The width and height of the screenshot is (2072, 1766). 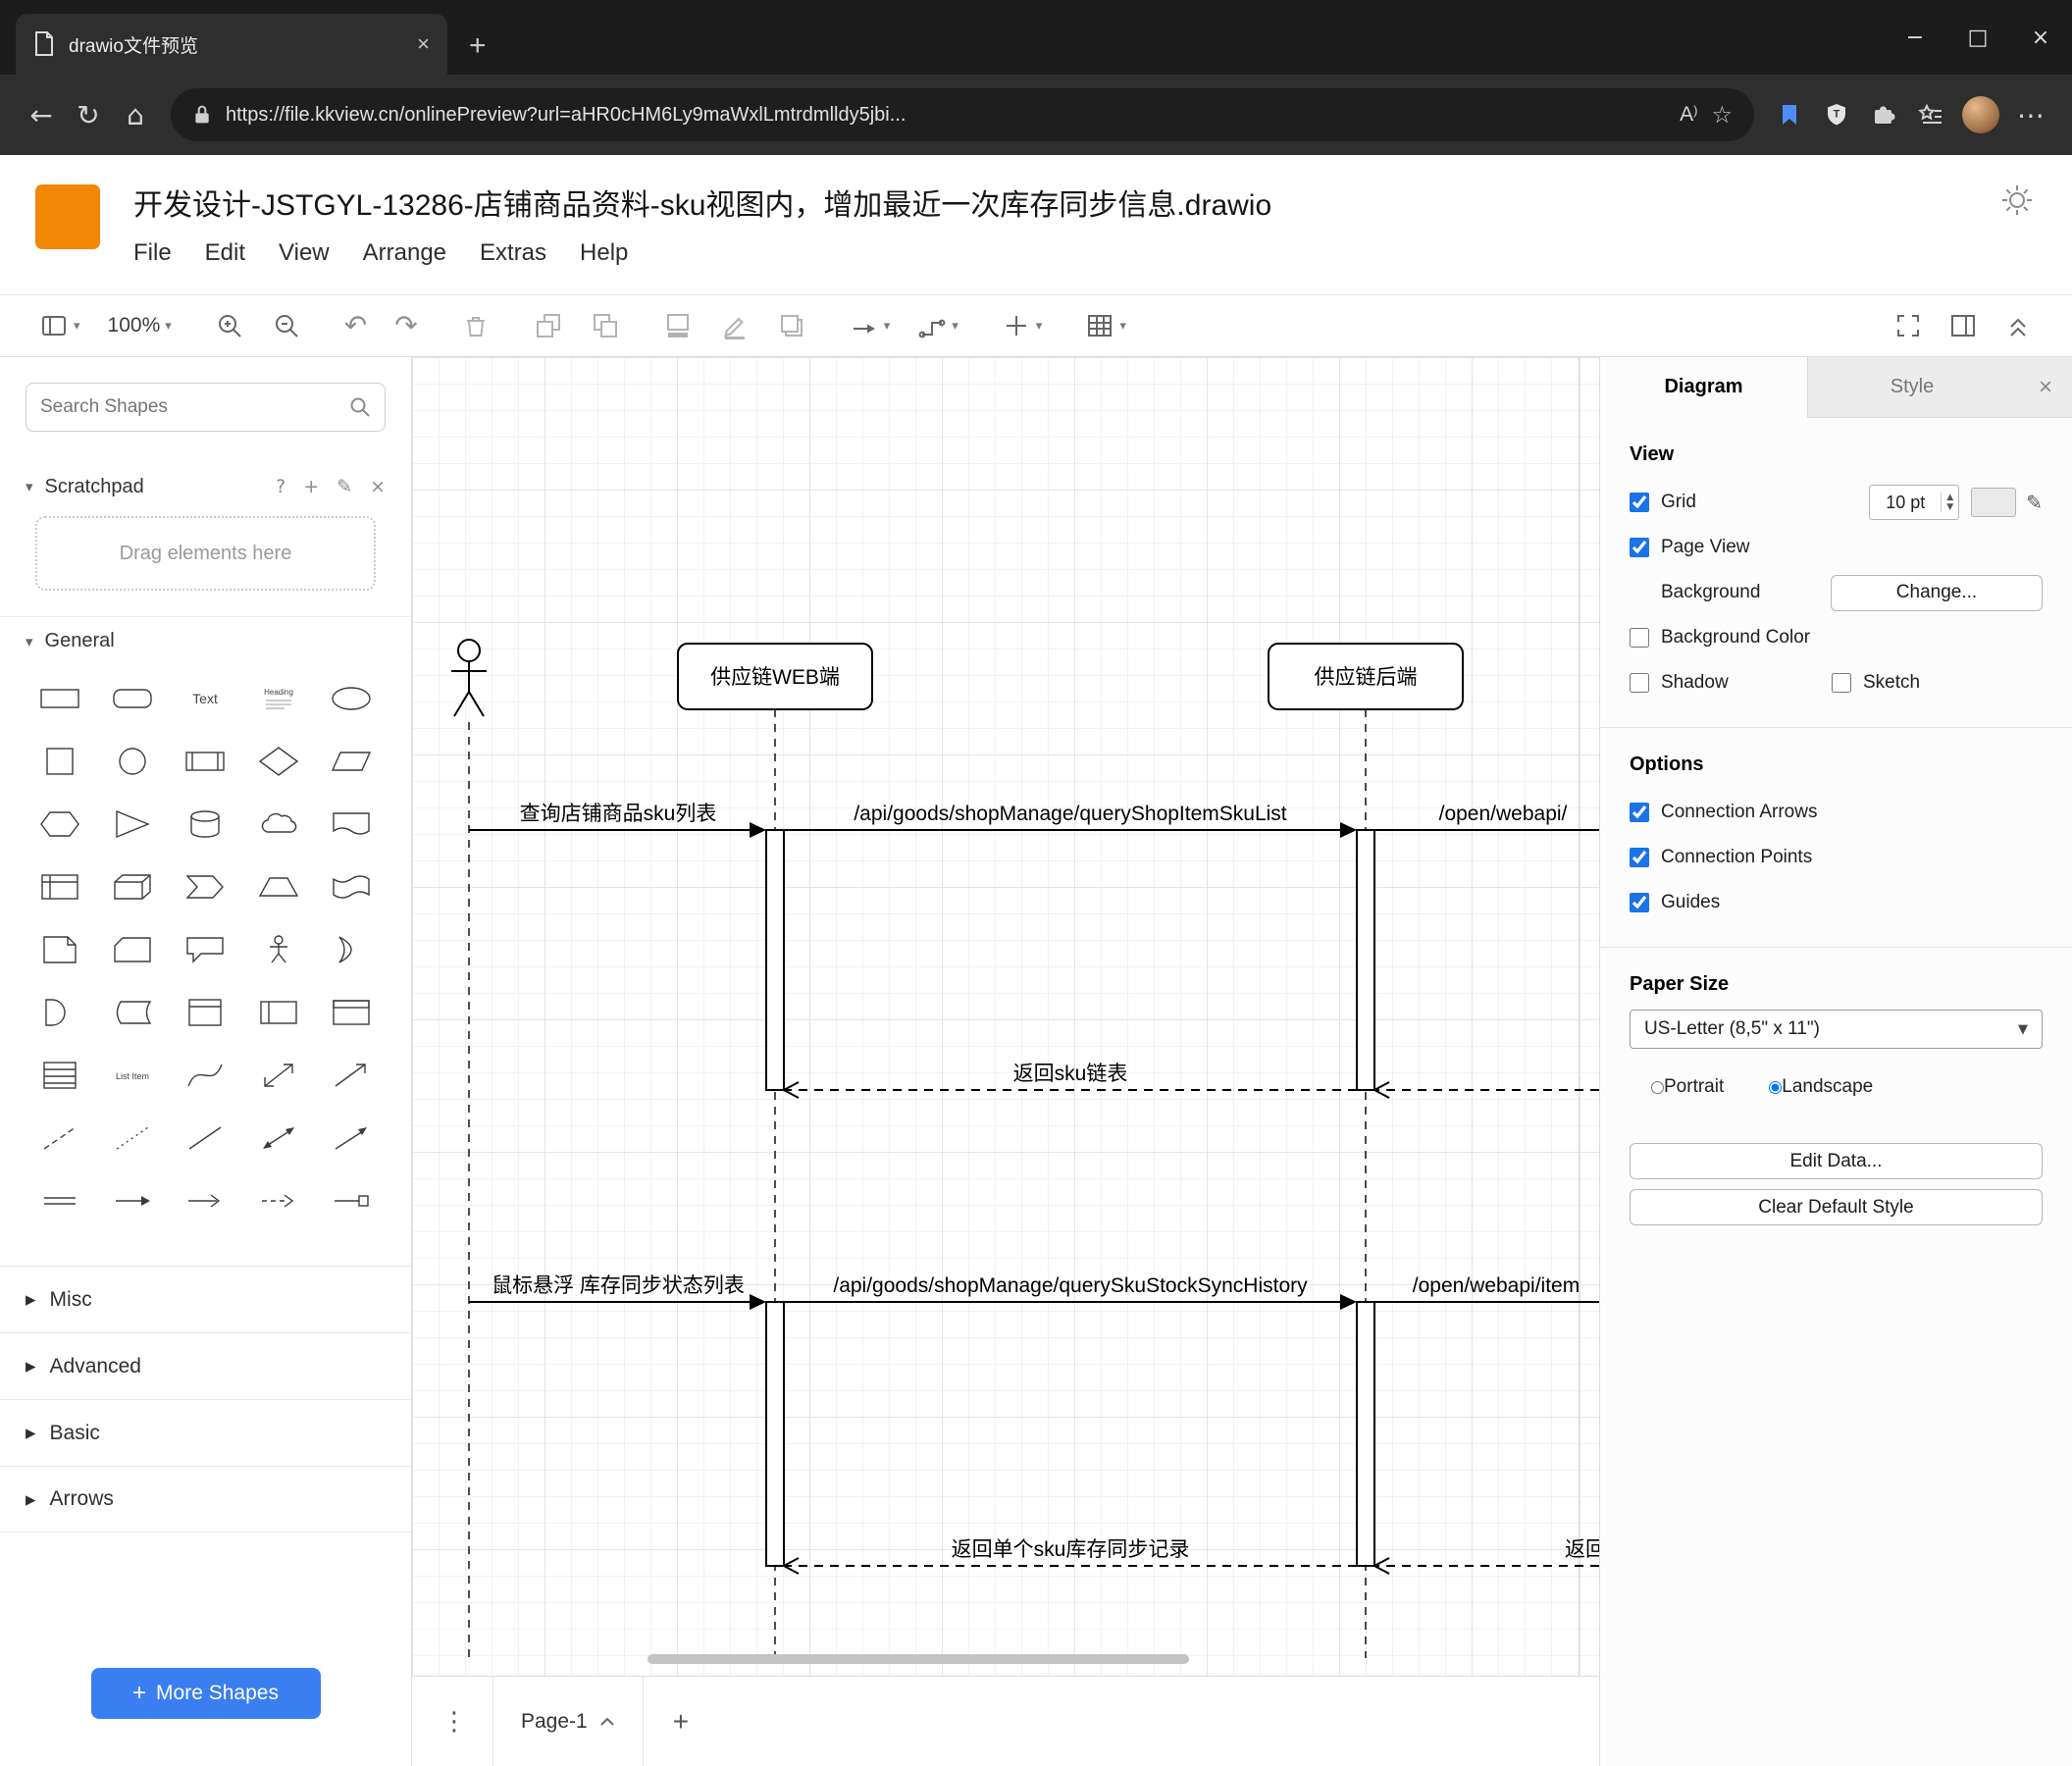 I want to click on message-query-sku-list: 查询店铺商品sku列表, so click(x=617, y=821).